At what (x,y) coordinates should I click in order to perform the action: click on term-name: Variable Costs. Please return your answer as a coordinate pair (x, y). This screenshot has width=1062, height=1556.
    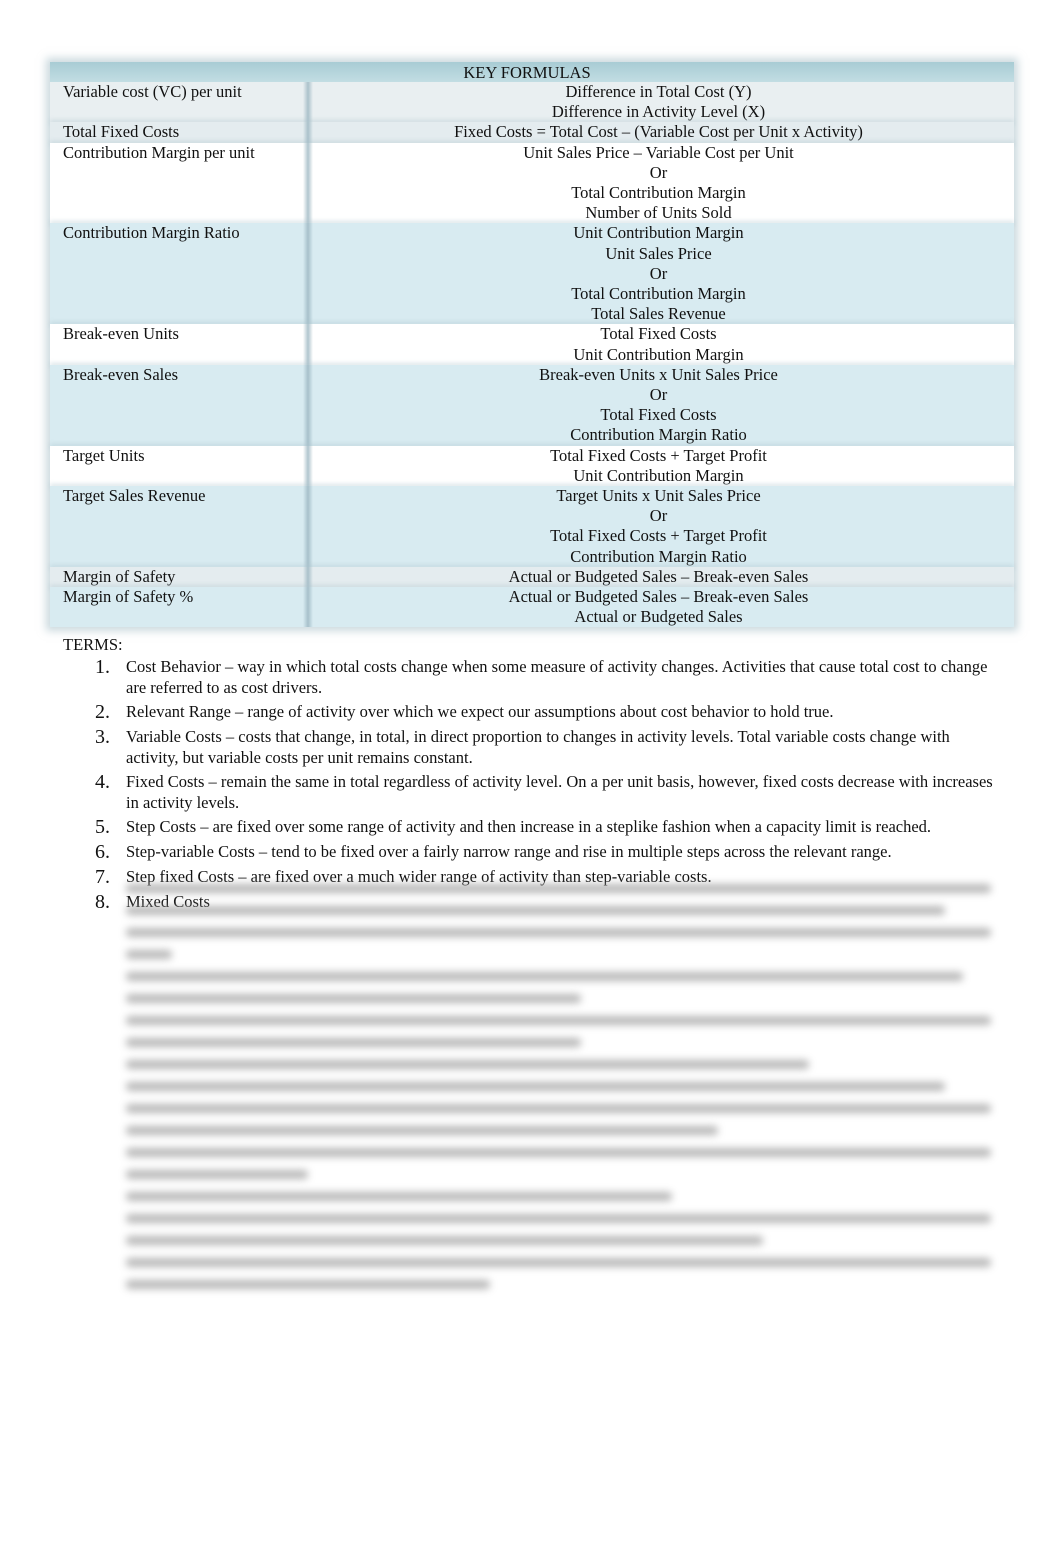
    Looking at the image, I should click on (174, 736).